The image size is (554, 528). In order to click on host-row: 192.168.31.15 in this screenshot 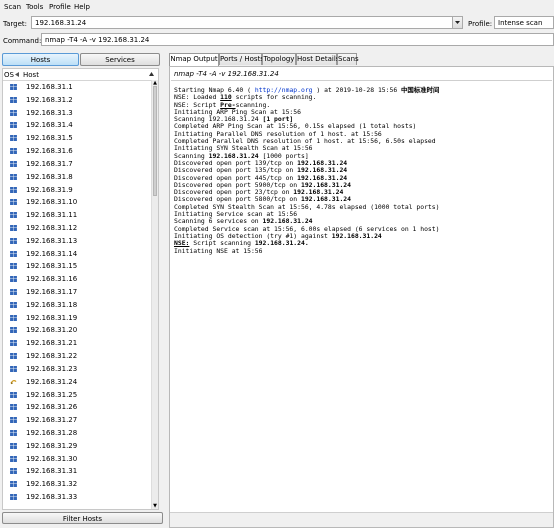, I will do `click(78, 266)`.